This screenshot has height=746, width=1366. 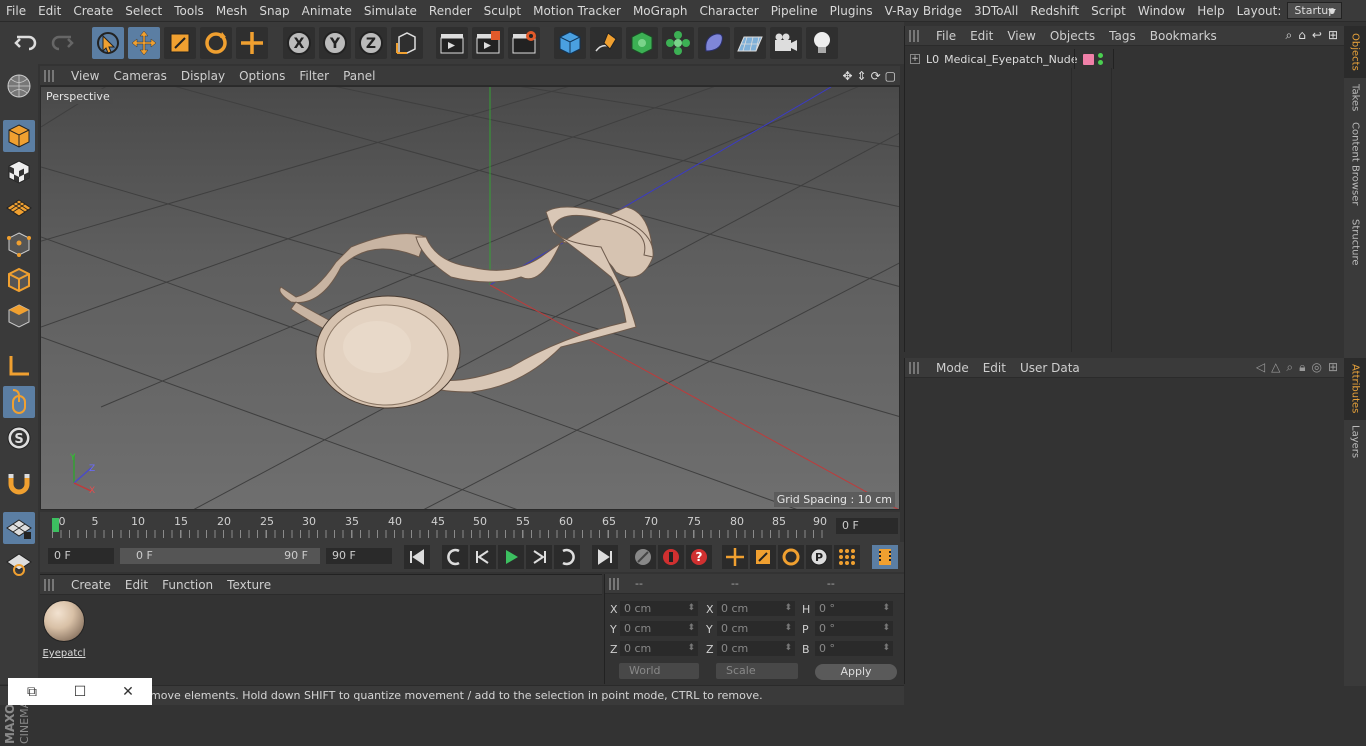 What do you see at coordinates (1054, 11) in the screenshot?
I see `menu-redshift: Redshift` at bounding box center [1054, 11].